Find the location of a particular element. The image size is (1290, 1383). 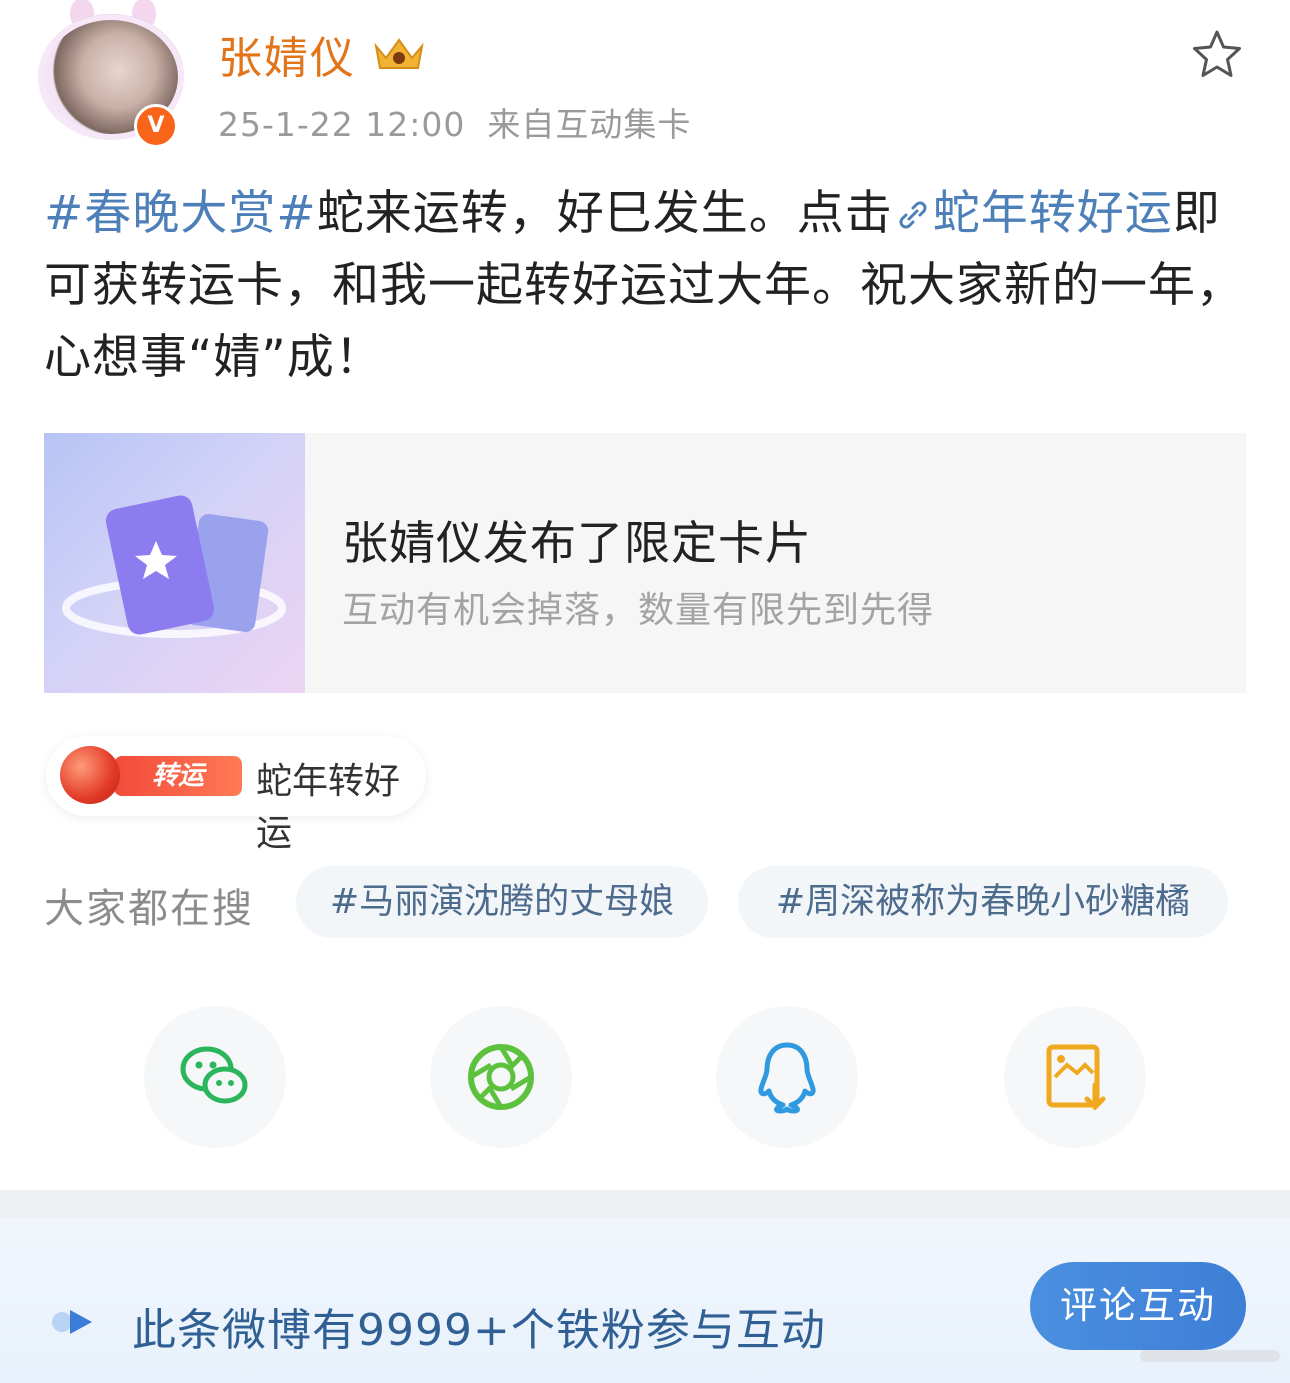

topic-label: 蛇年转好运 is located at coordinates (328, 807).